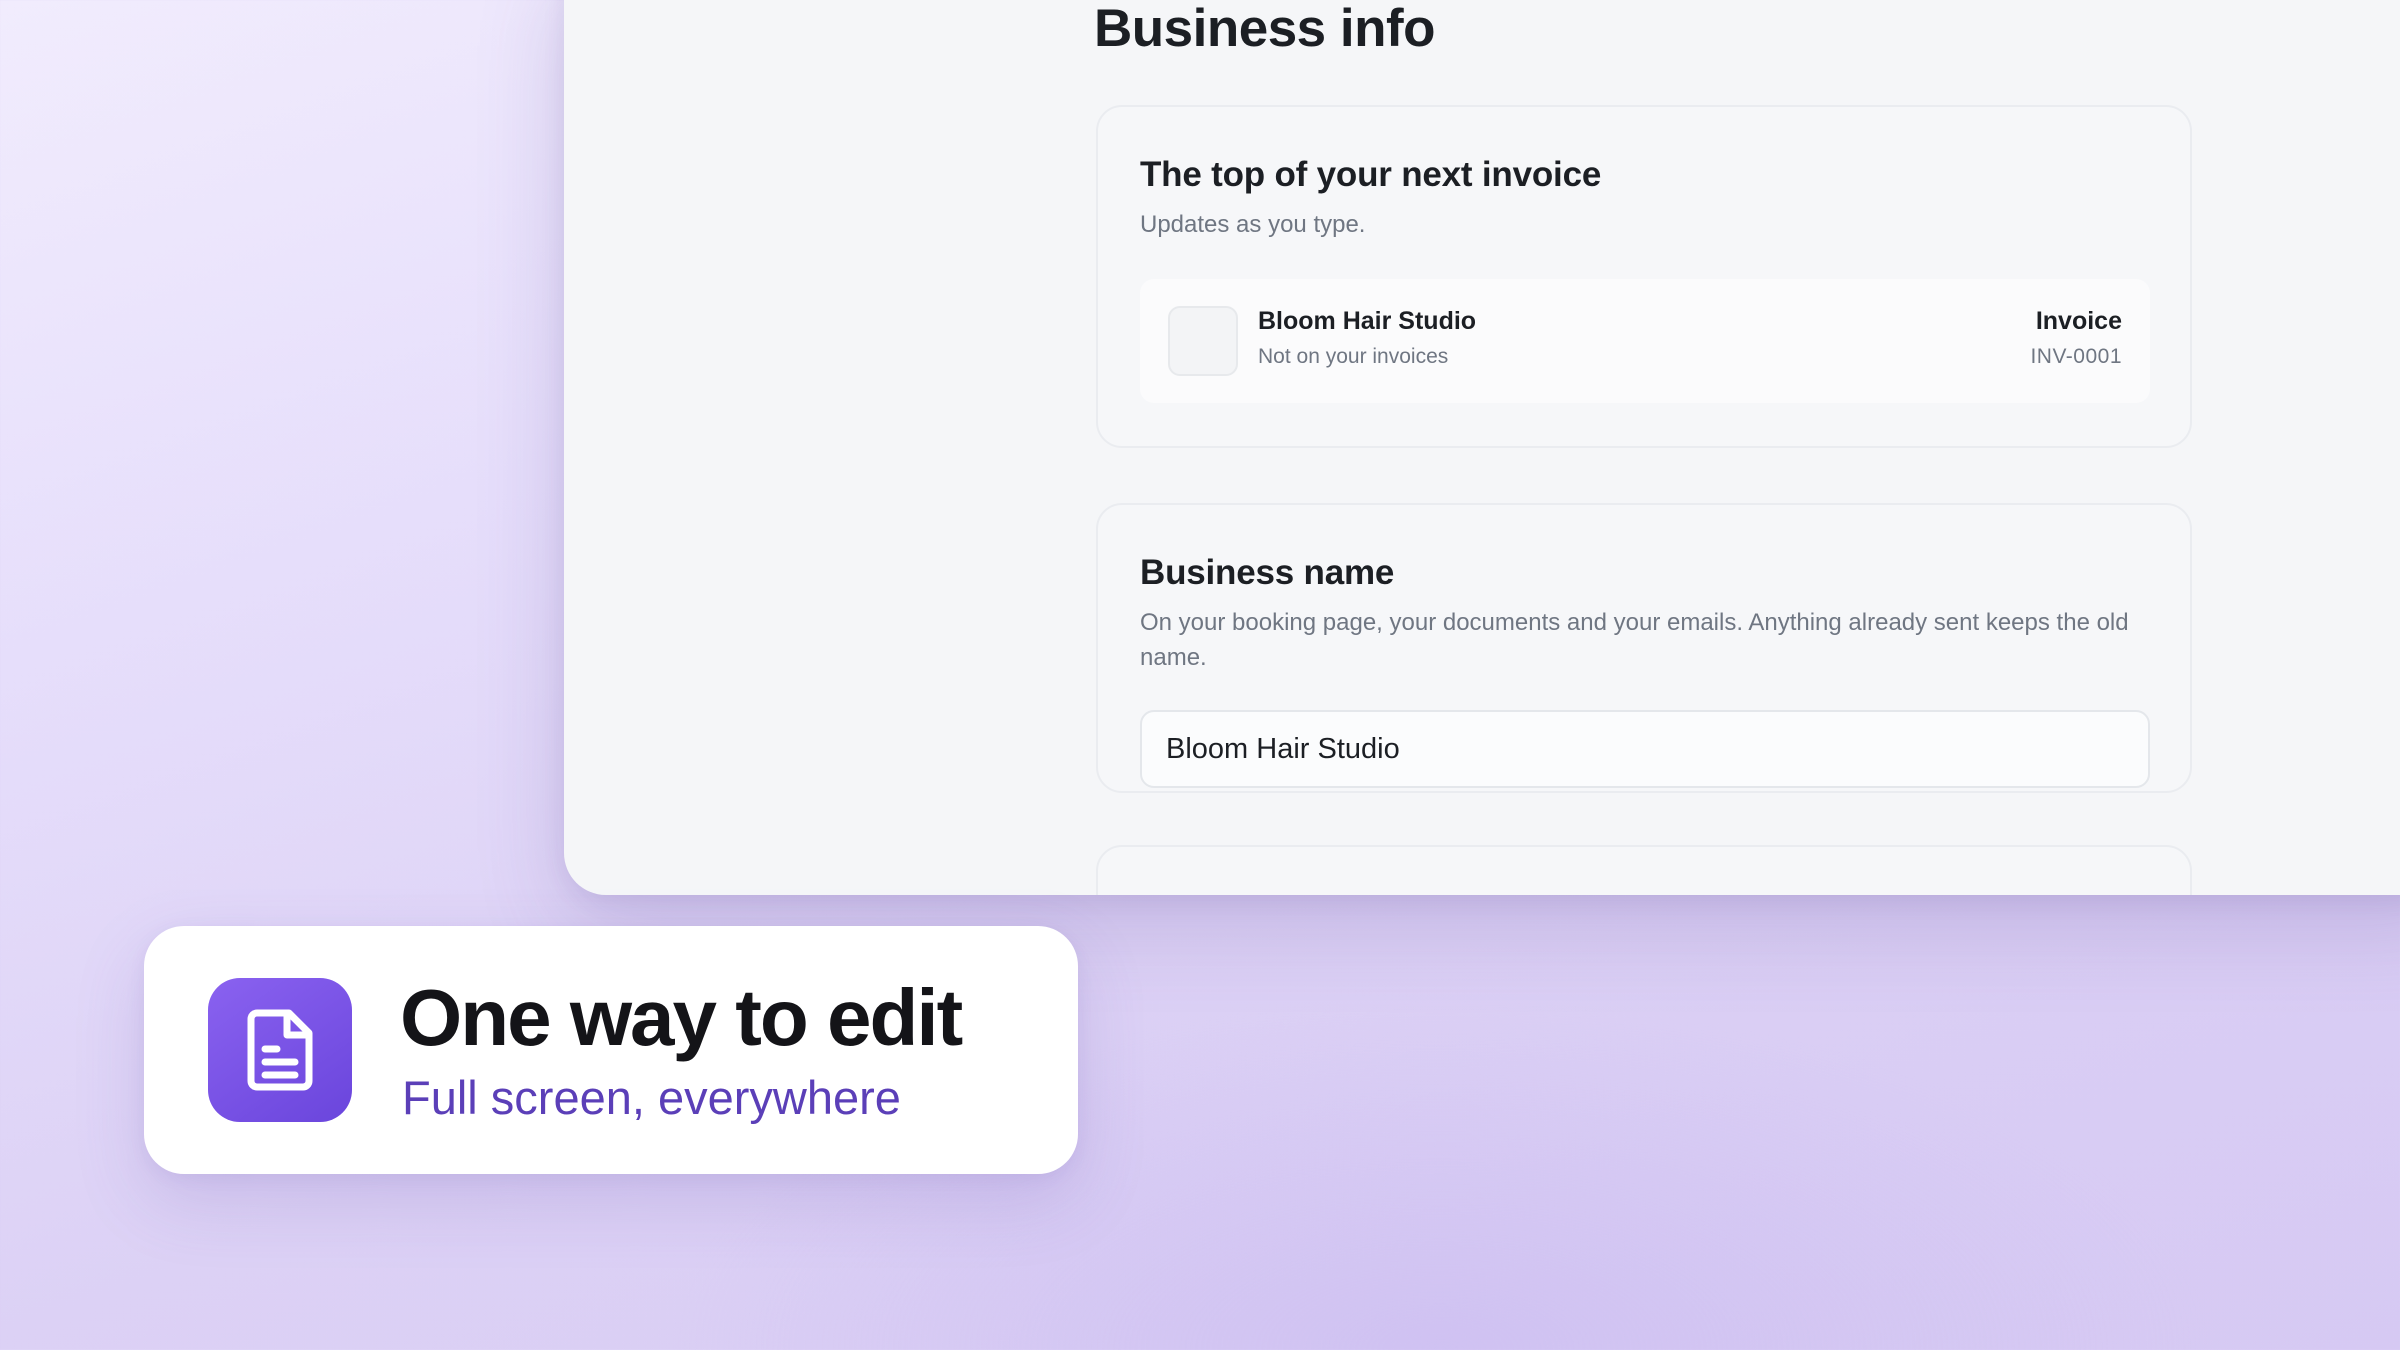 This screenshot has width=2400, height=1350. I want to click on preview-document-label: Invoice, so click(2078, 321).